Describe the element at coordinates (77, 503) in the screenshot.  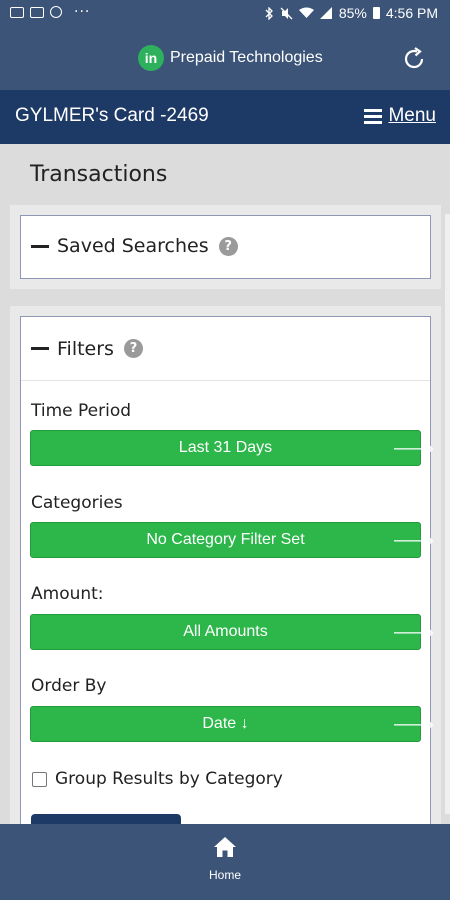
I see `categories-label: Categories` at that location.